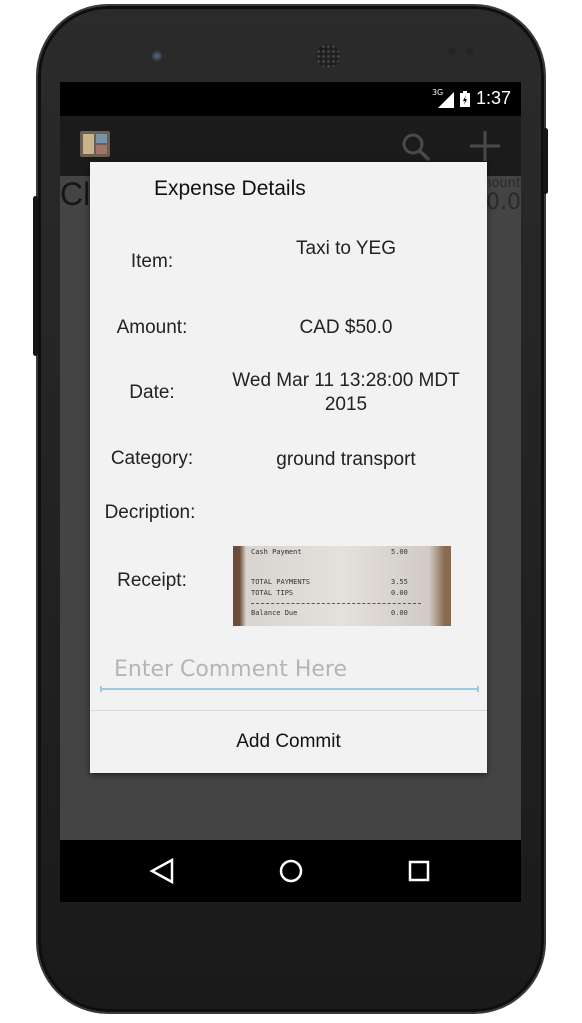  What do you see at coordinates (276, 552) in the screenshot?
I see `receipt-line: Cash Payment` at bounding box center [276, 552].